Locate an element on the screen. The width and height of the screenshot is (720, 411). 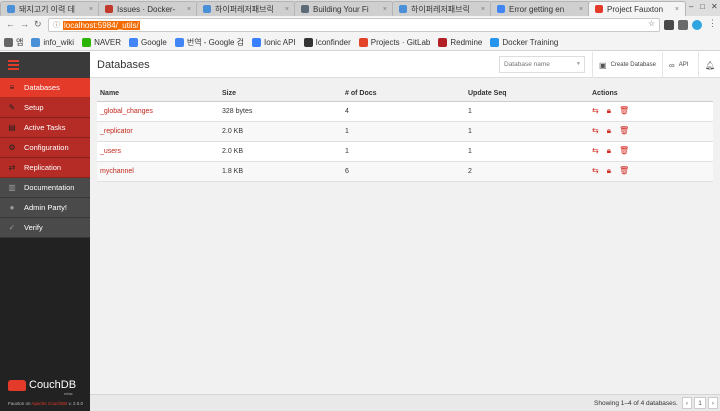
column-header-docs: # of Docs is located at coordinates (403, 94).